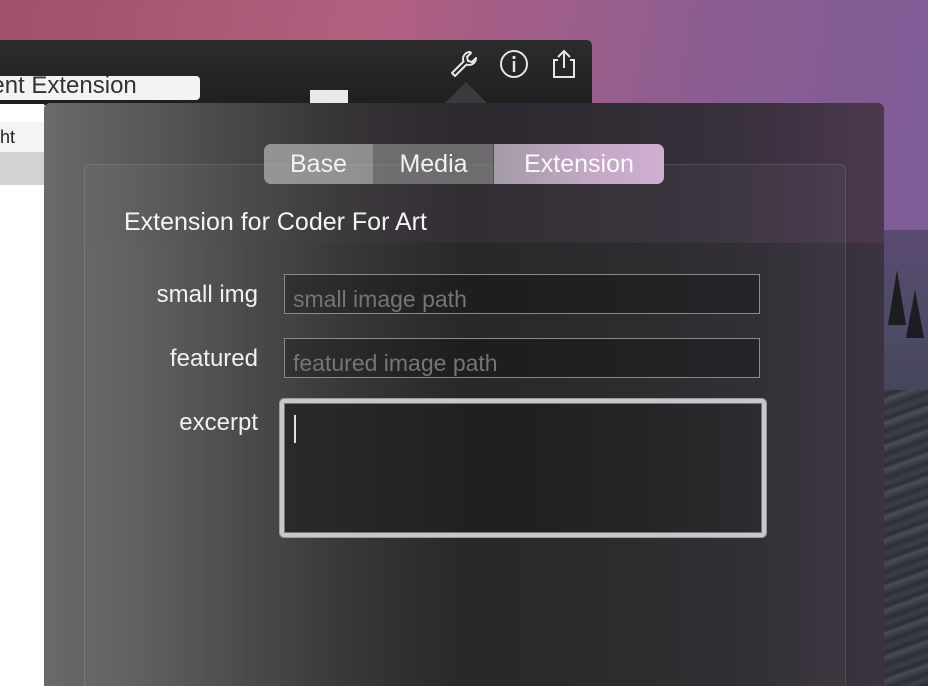 The image size is (928, 686). Describe the element at coordinates (522, 294) in the screenshot. I see `small-img-input` at that location.